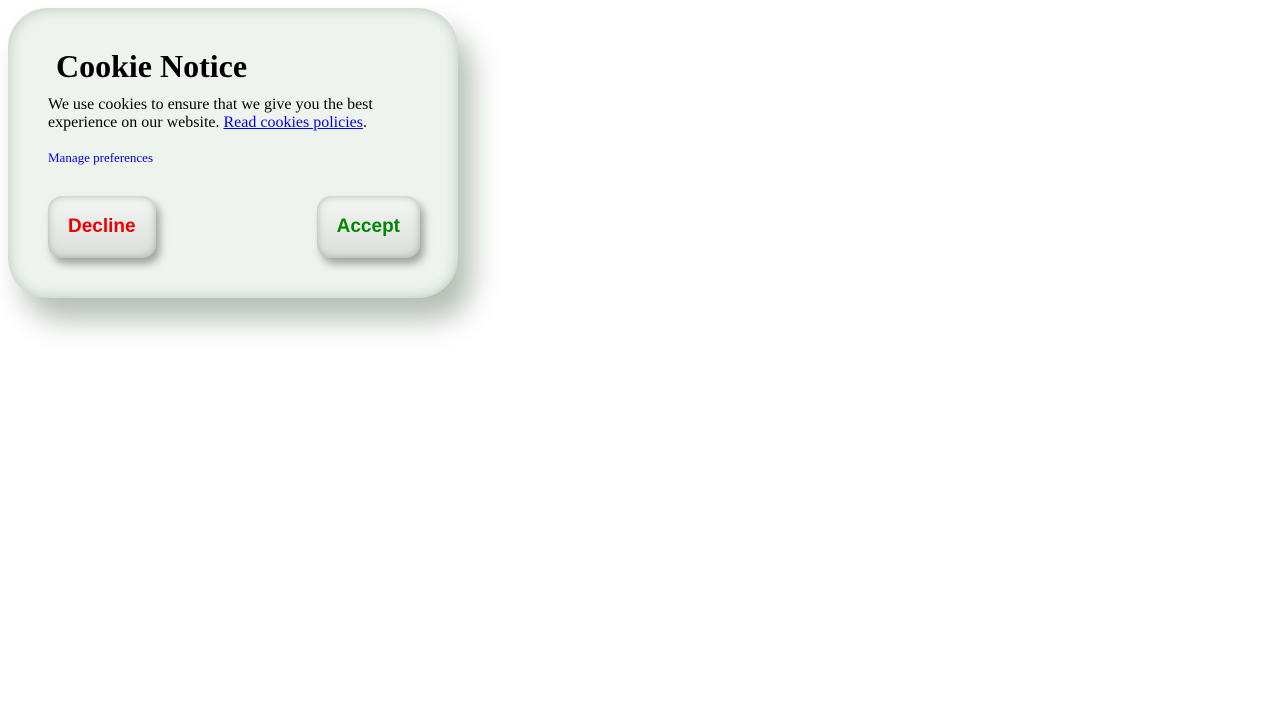 This screenshot has height=720, width=1280. What do you see at coordinates (368, 227) in the screenshot?
I see `accept-button: Accept` at bounding box center [368, 227].